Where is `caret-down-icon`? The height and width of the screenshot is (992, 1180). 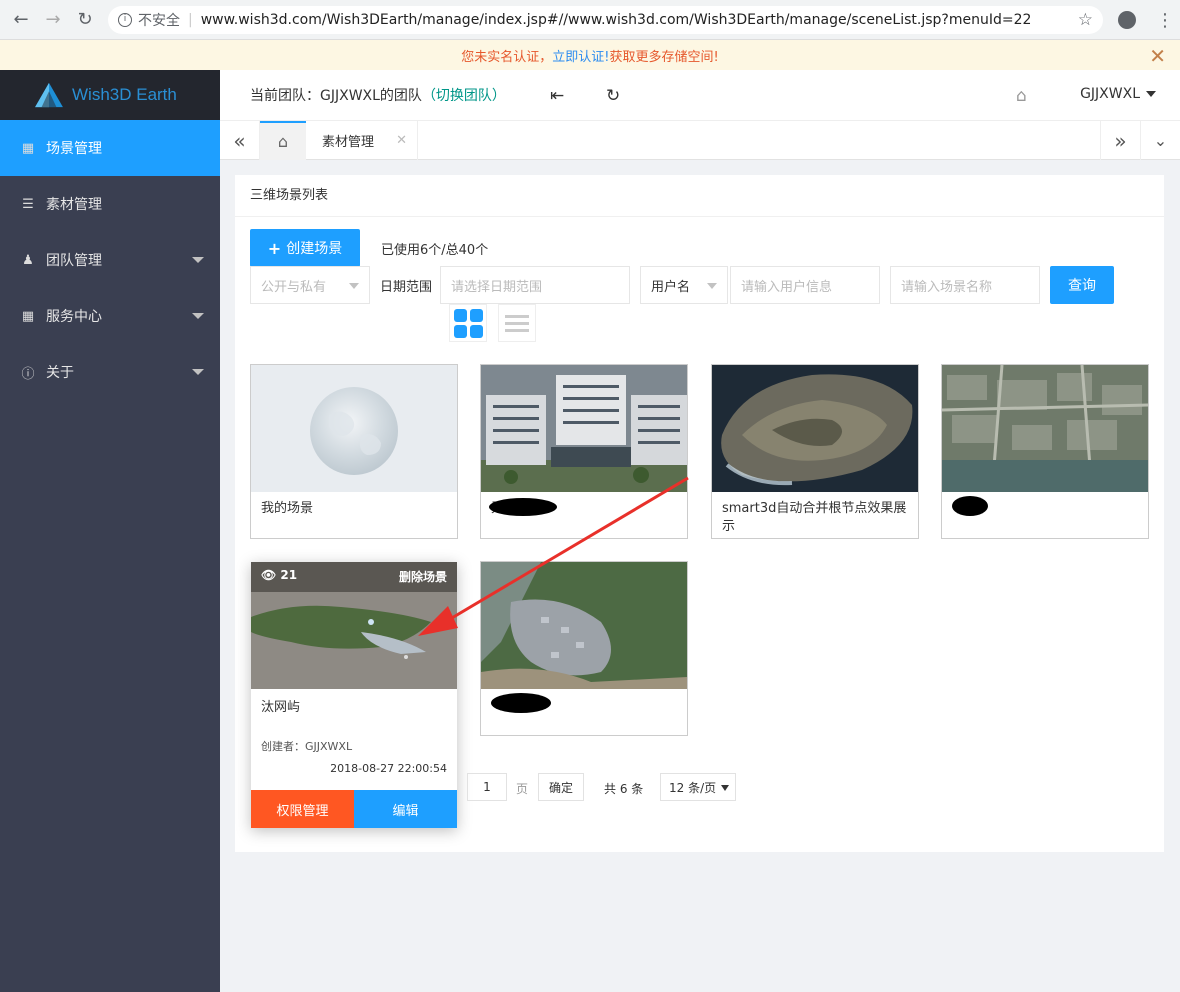
caret-down-icon is located at coordinates (725, 788).